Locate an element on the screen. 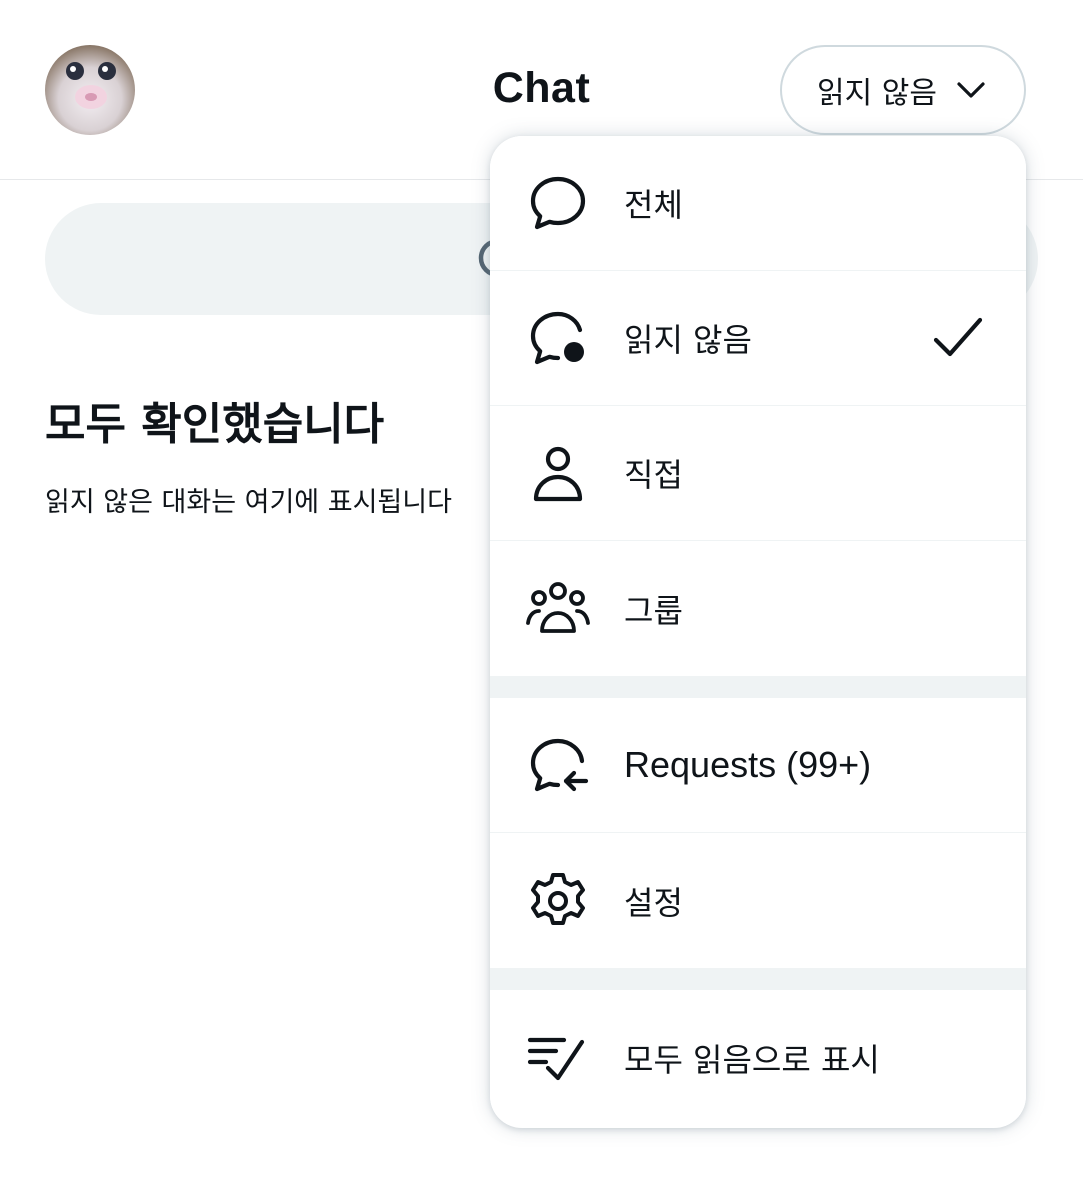 The height and width of the screenshot is (1200, 1083). chat-bubble-unread-icon is located at coordinates (558, 338).